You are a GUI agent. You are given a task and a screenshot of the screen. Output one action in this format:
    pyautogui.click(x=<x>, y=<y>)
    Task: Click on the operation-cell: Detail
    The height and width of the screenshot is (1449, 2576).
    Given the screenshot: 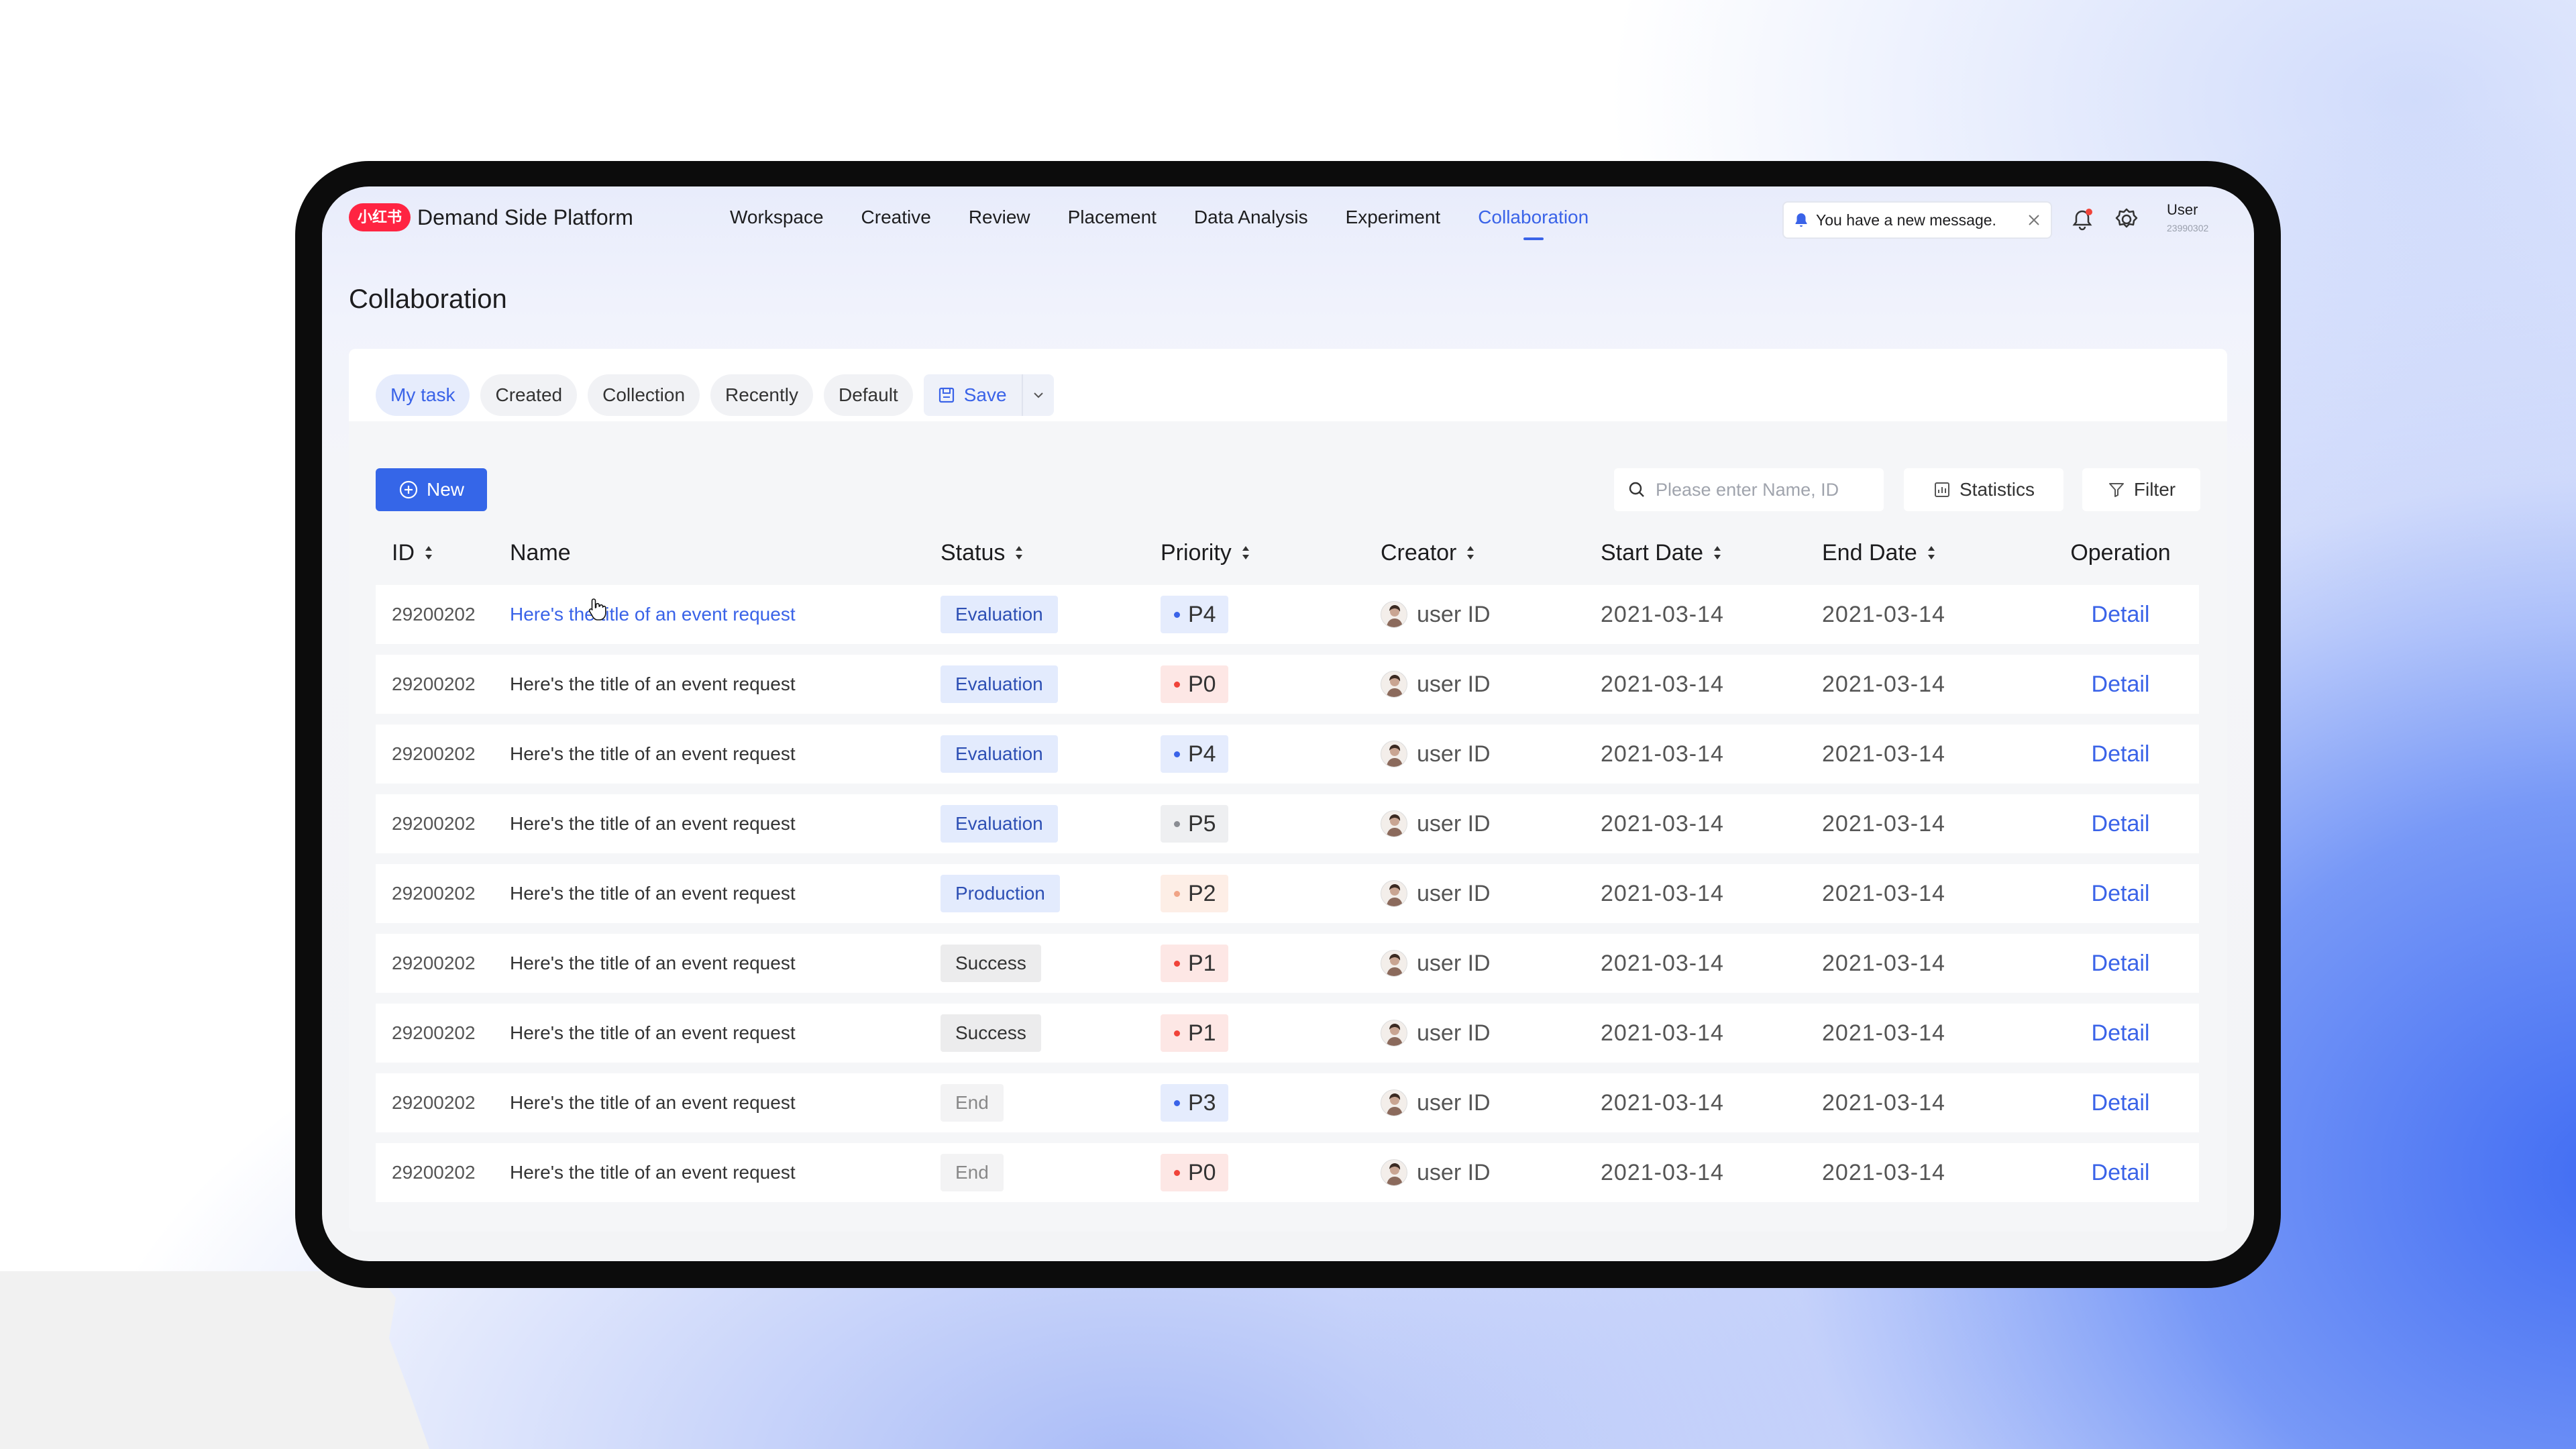 What is the action you would take?
    pyautogui.click(x=2120, y=1033)
    